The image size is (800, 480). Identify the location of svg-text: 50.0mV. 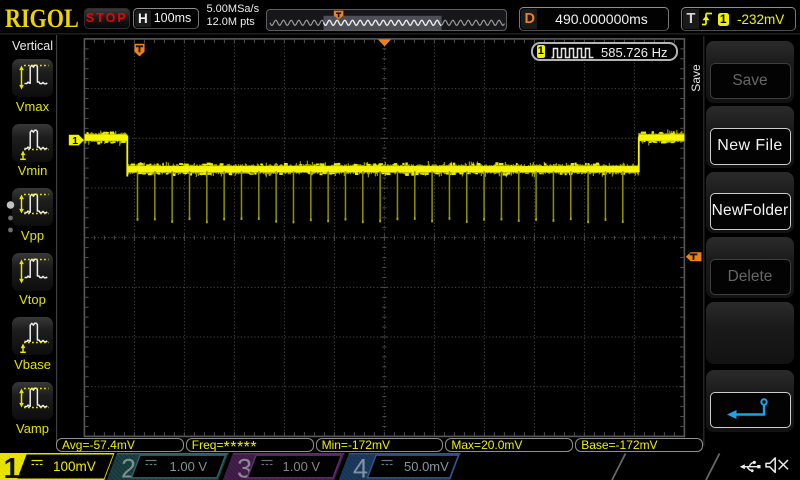
(426, 466).